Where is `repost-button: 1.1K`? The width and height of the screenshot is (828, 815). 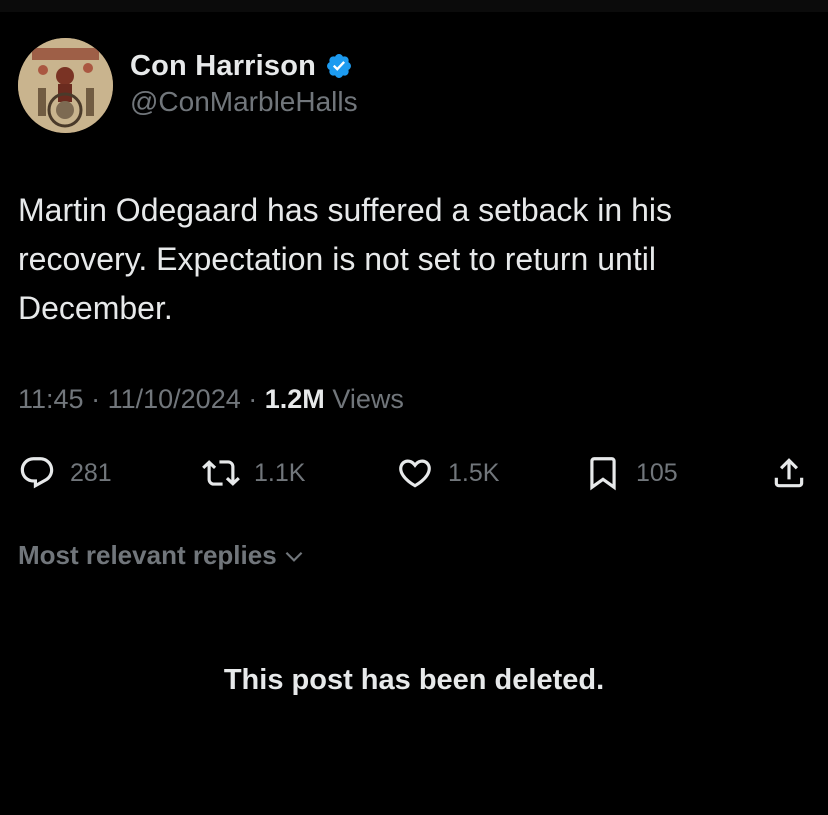 repost-button: 1.1K is located at coordinates (253, 473).